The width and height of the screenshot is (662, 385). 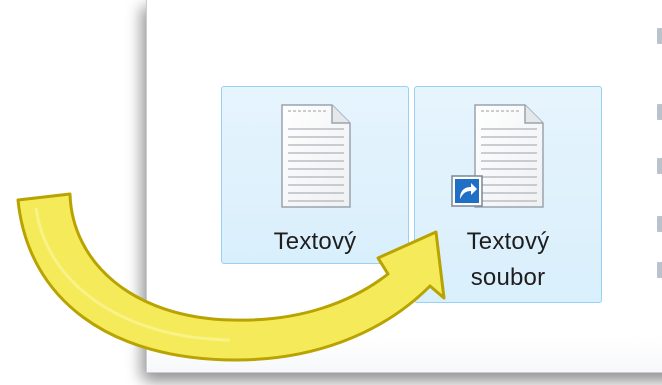 What do you see at coordinates (508, 277) in the screenshot?
I see `file-name-label-line2: soubor` at bounding box center [508, 277].